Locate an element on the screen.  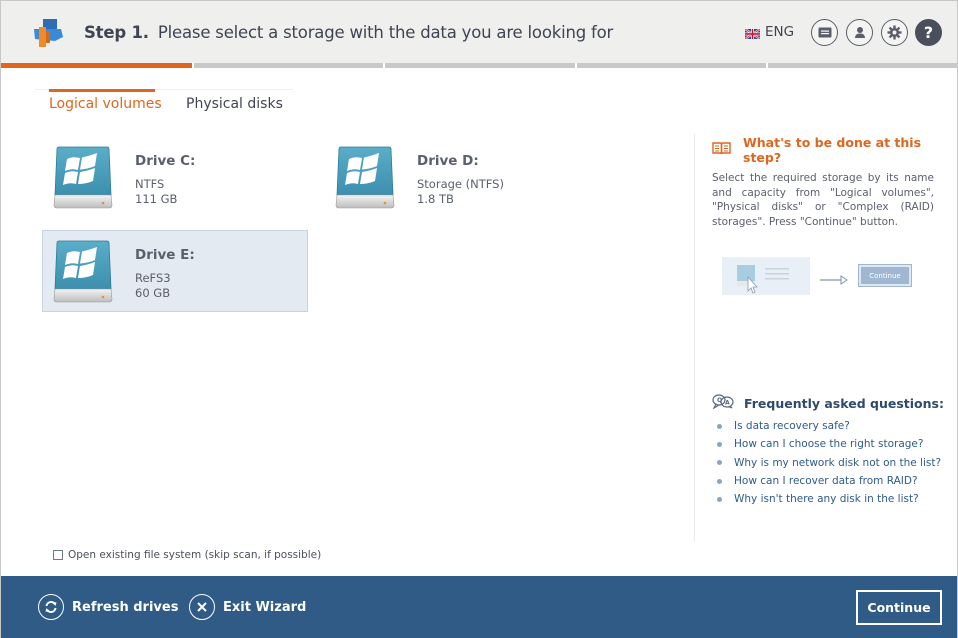
gear-icon is located at coordinates (894, 32).